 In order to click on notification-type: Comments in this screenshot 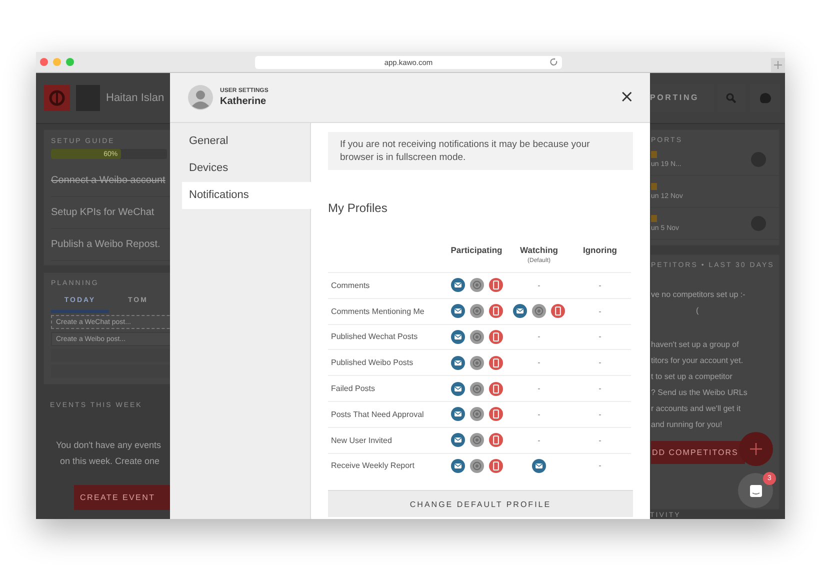, I will do `click(386, 285)`.